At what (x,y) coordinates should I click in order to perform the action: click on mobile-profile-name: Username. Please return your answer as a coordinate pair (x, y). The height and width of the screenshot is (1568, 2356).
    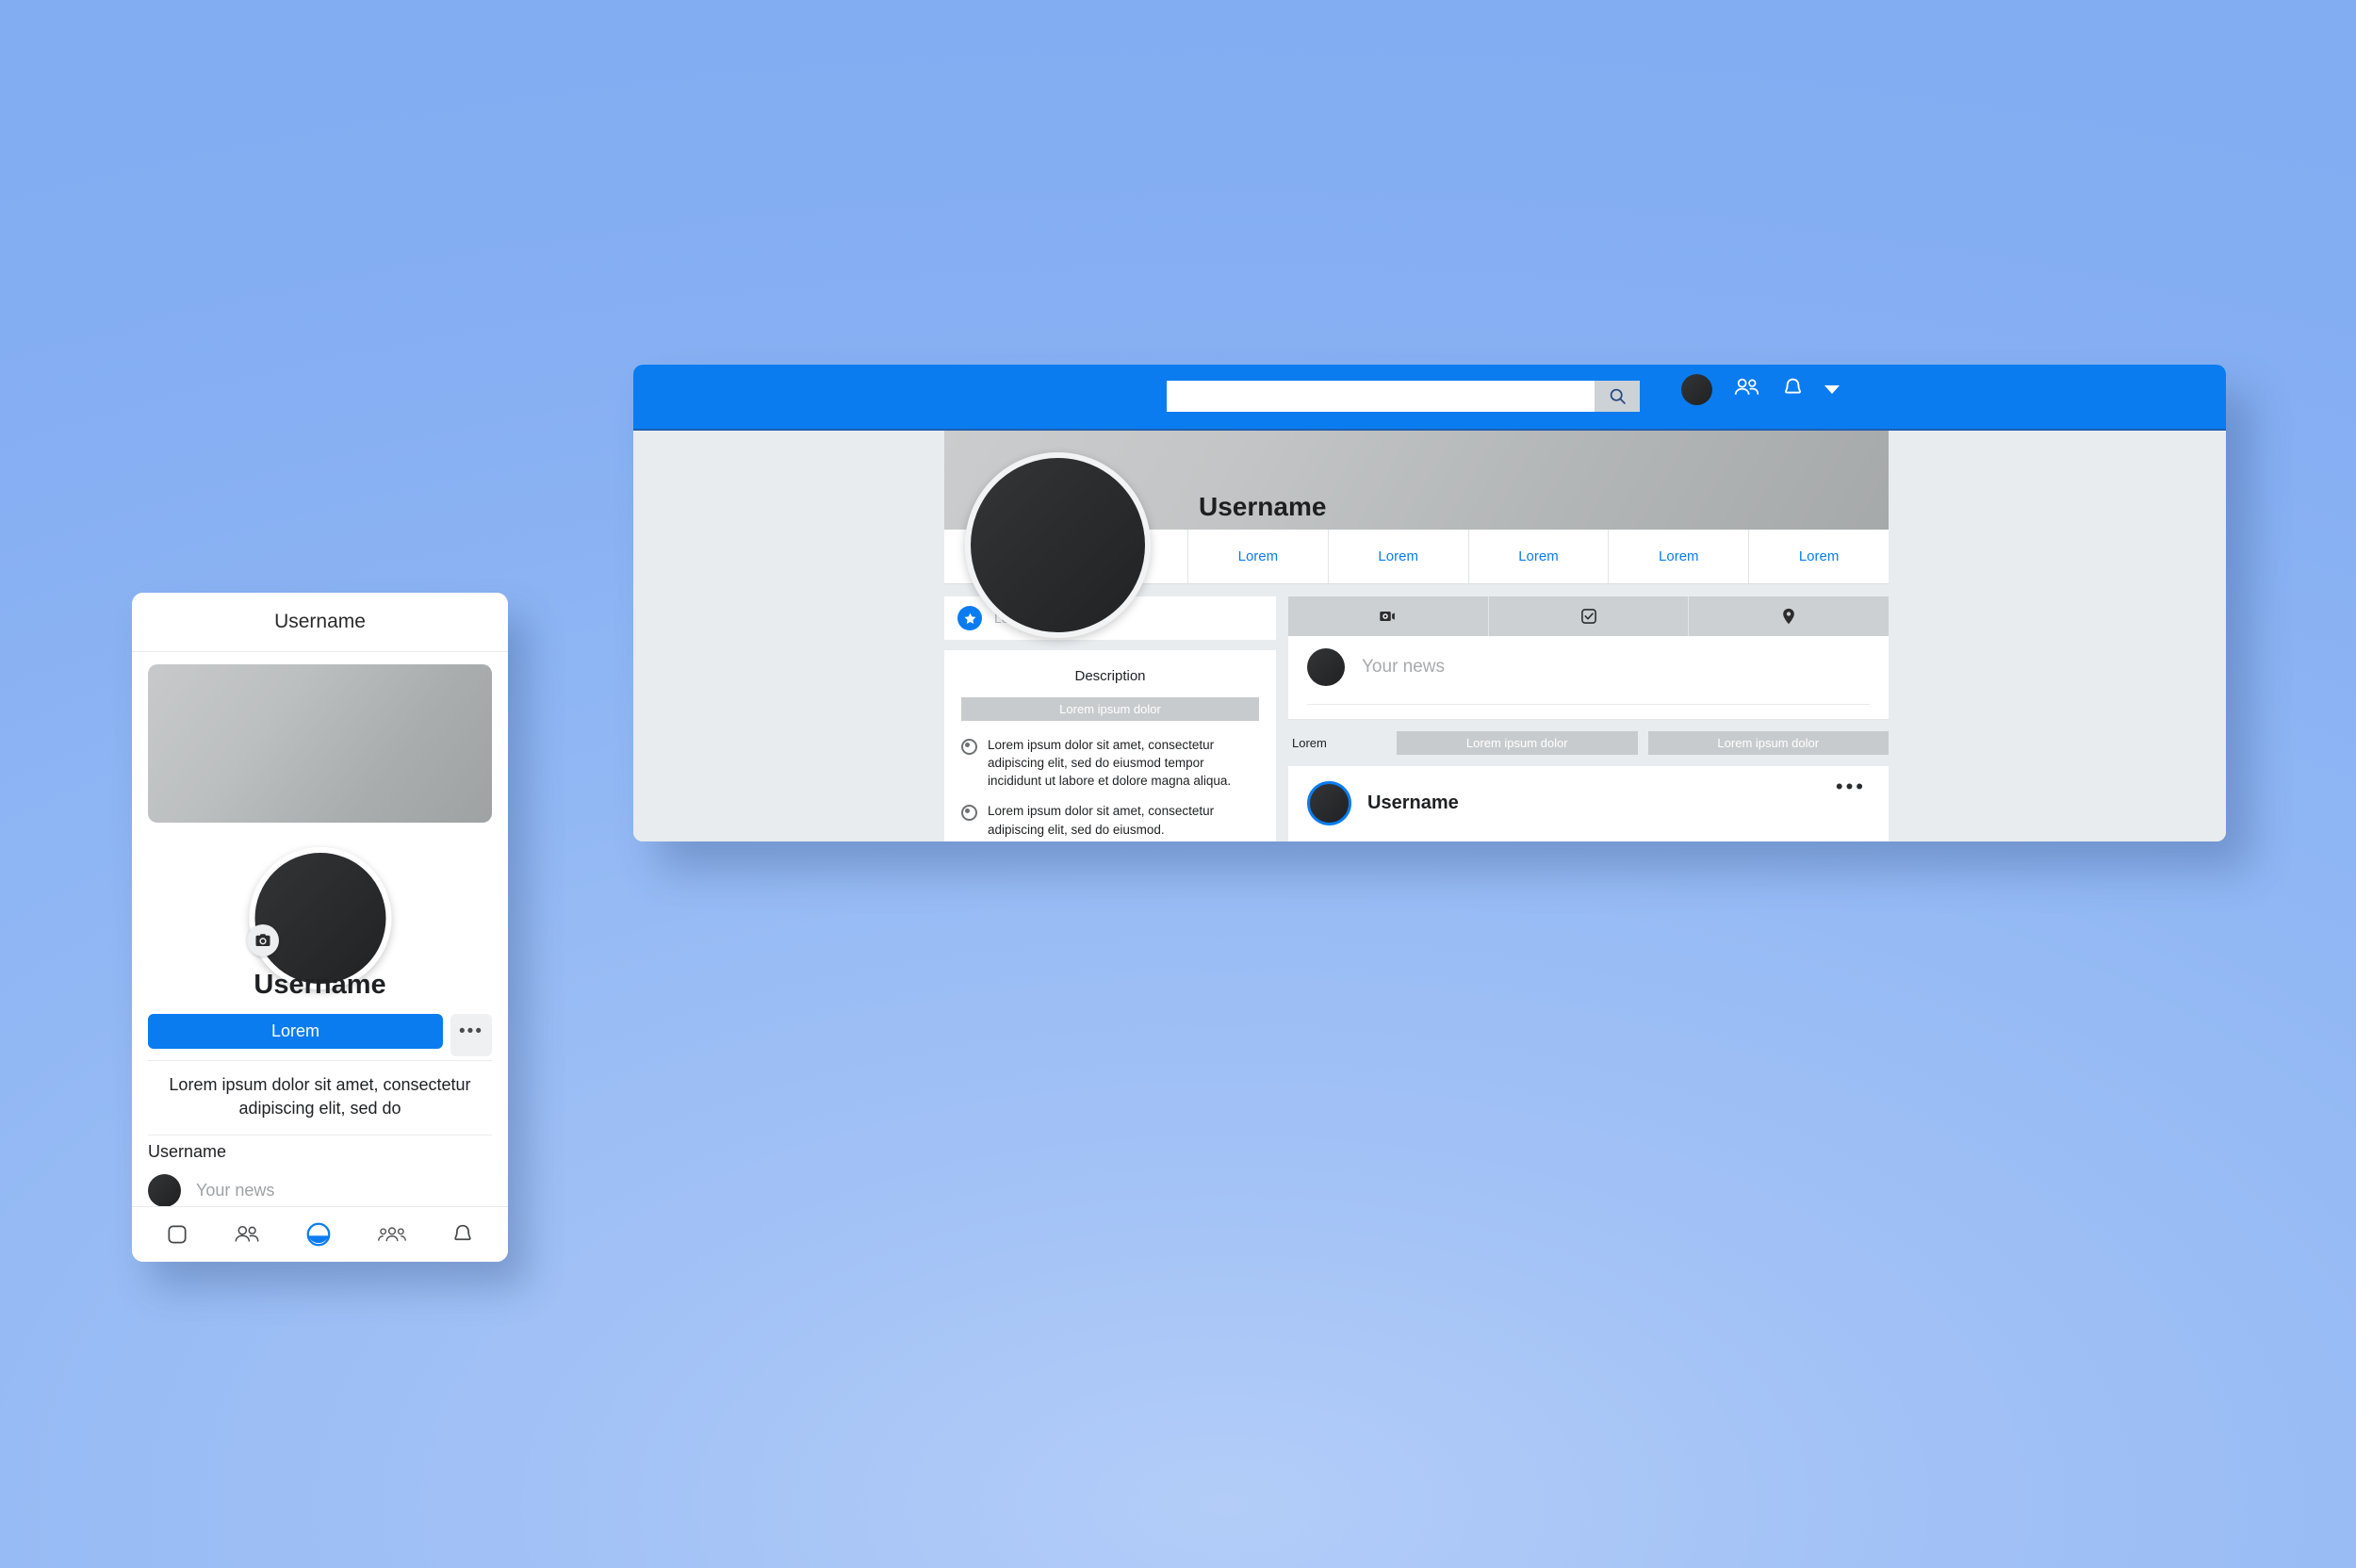
    Looking at the image, I should click on (320, 985).